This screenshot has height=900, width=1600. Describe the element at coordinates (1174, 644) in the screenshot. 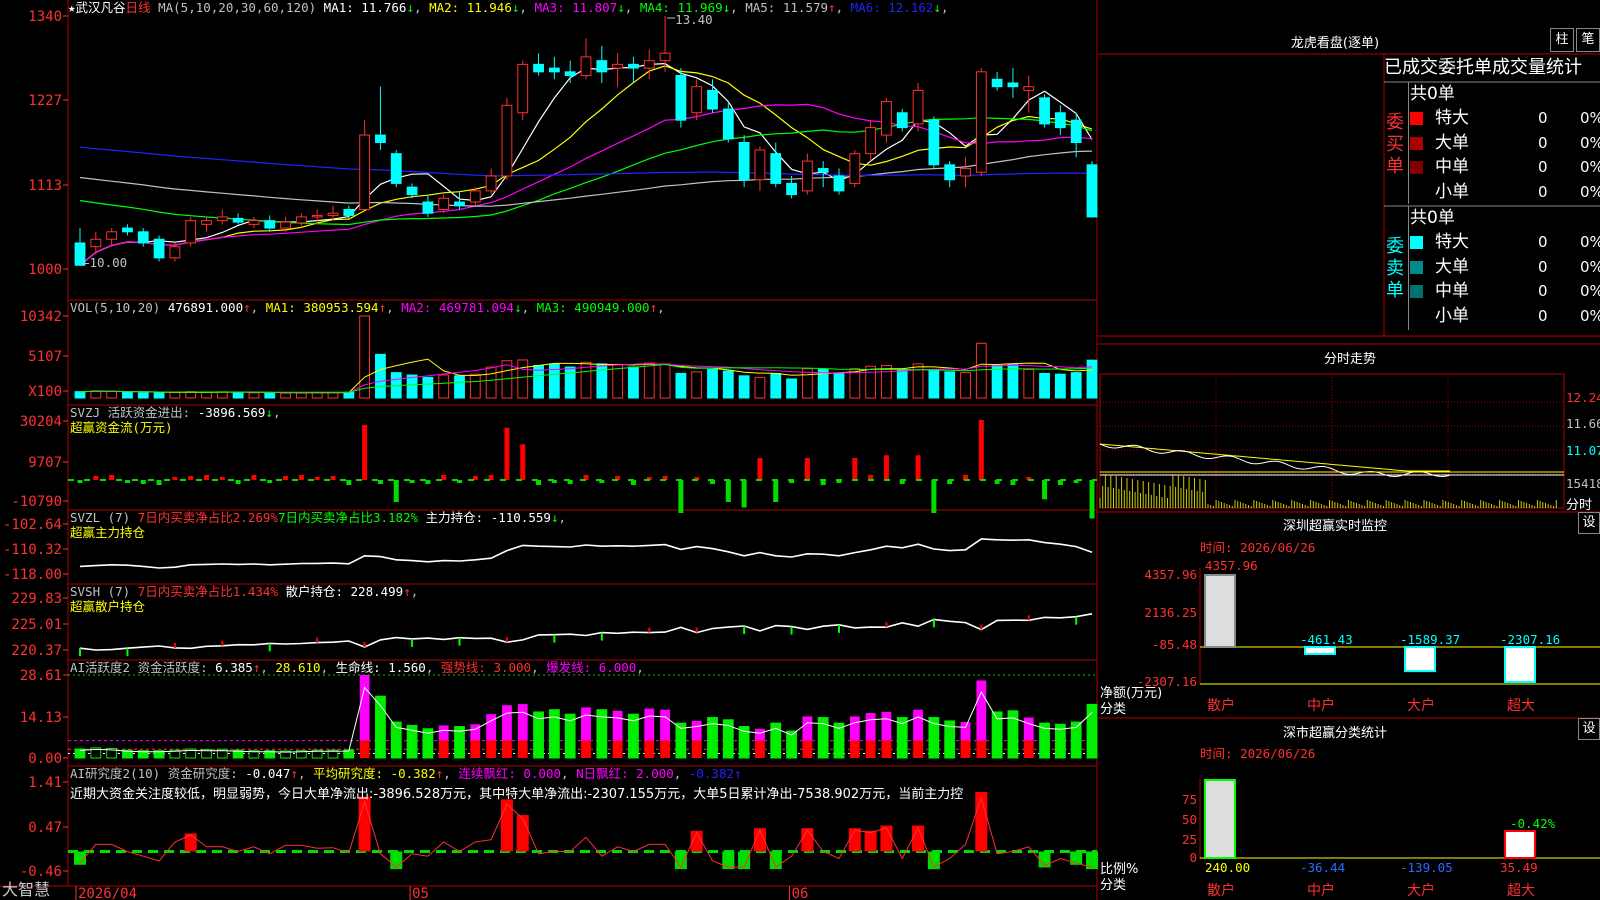

I see `sz-axis-tick: -85.48` at that location.